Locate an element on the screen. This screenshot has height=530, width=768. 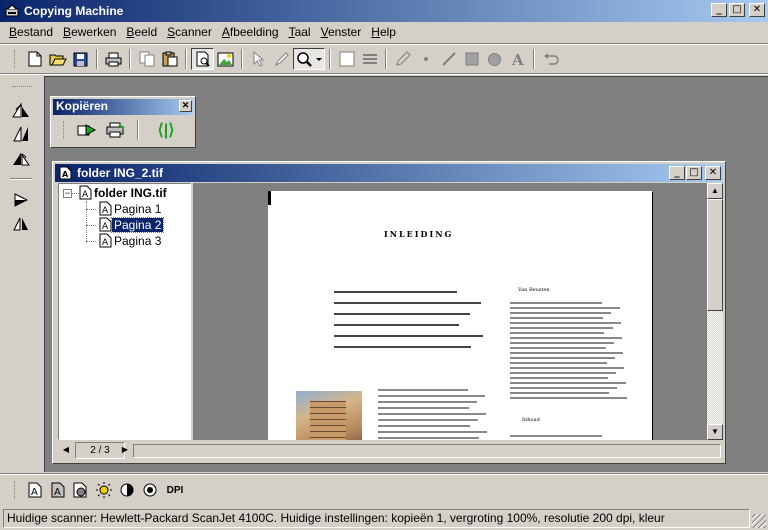
page-icon: A is located at coordinates (105, 240).